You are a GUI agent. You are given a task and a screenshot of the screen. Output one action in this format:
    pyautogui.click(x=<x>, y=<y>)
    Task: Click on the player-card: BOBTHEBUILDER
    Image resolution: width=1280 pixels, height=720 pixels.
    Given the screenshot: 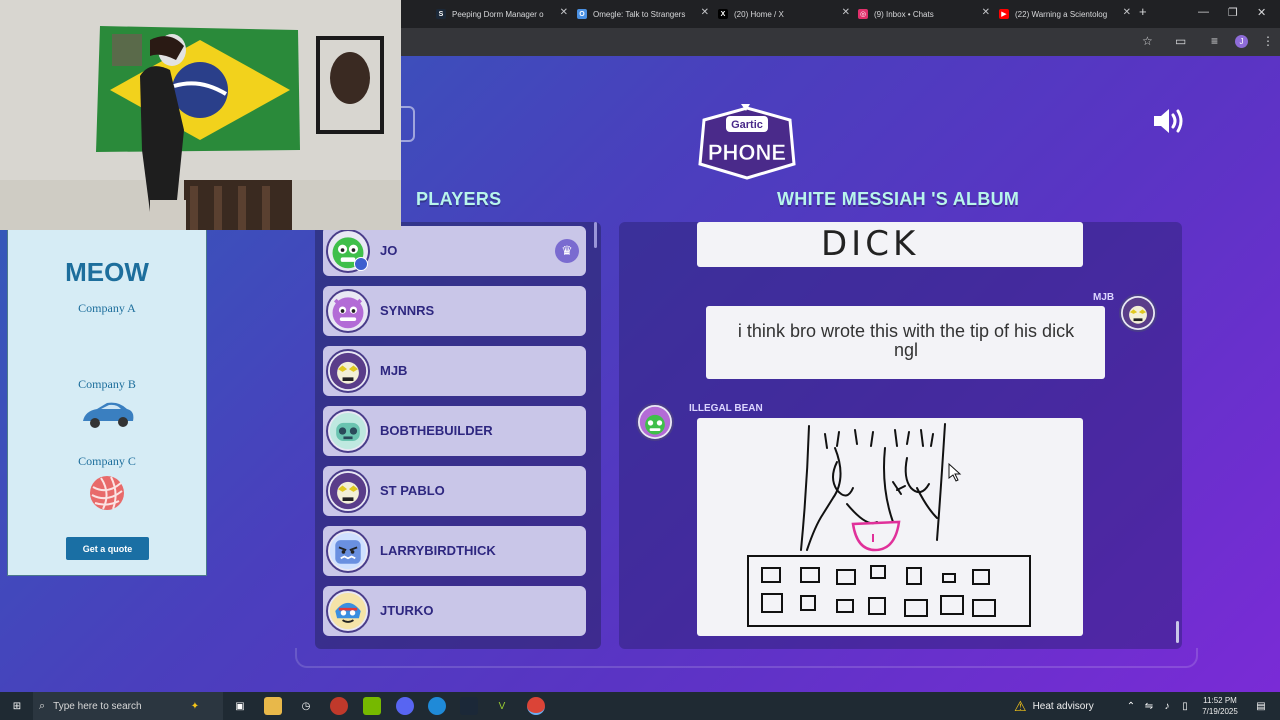 What is the action you would take?
    pyautogui.click(x=454, y=431)
    